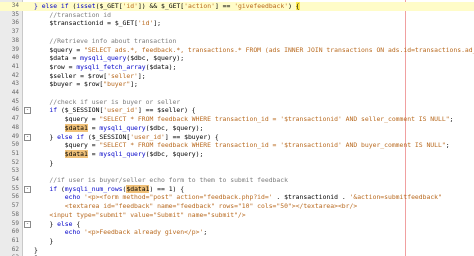  I want to click on code-line: 37, so click(237, 32).